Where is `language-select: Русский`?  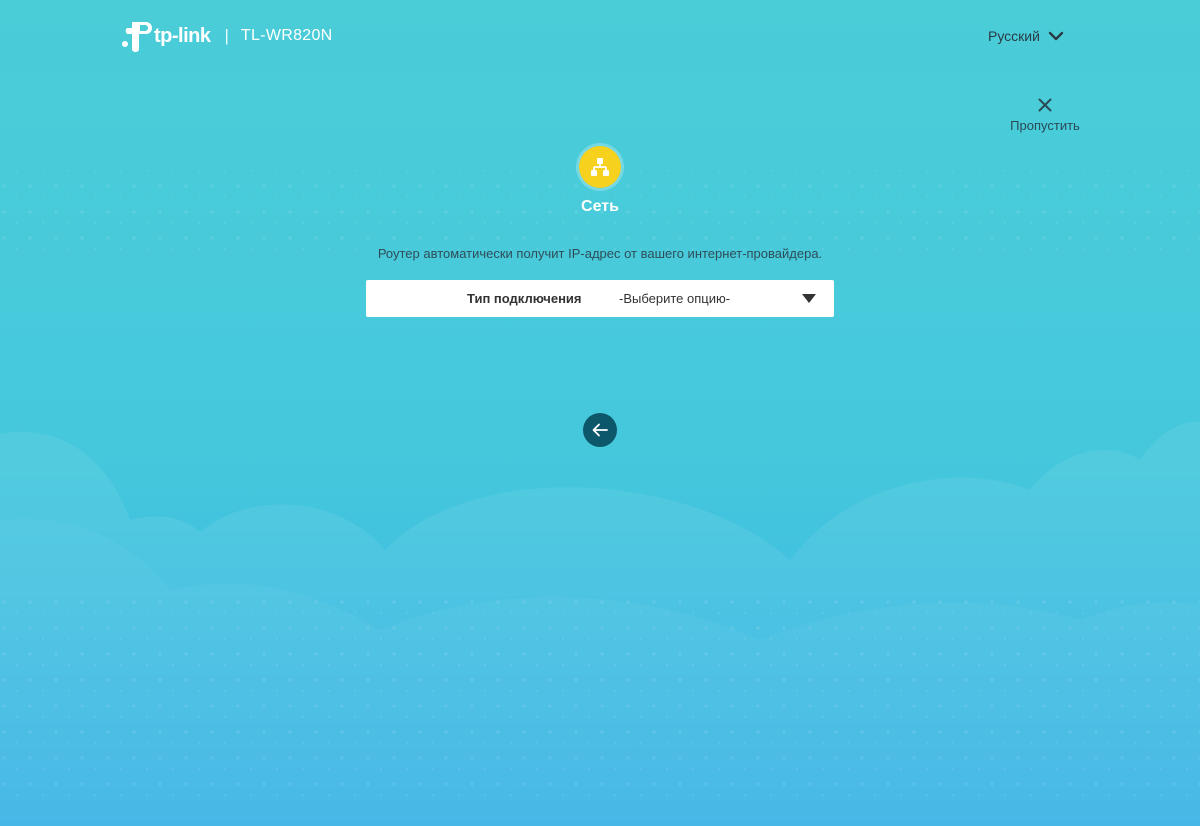
language-select: Русский is located at coordinates (1026, 36).